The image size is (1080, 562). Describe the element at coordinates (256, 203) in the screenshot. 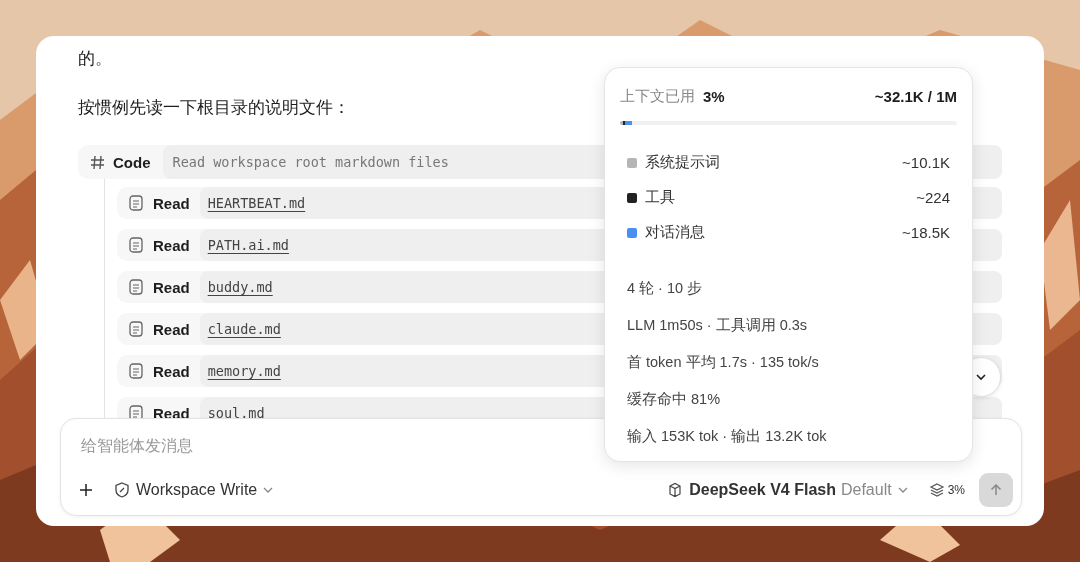

I see `file-link: HEARTBEAT.md` at that location.